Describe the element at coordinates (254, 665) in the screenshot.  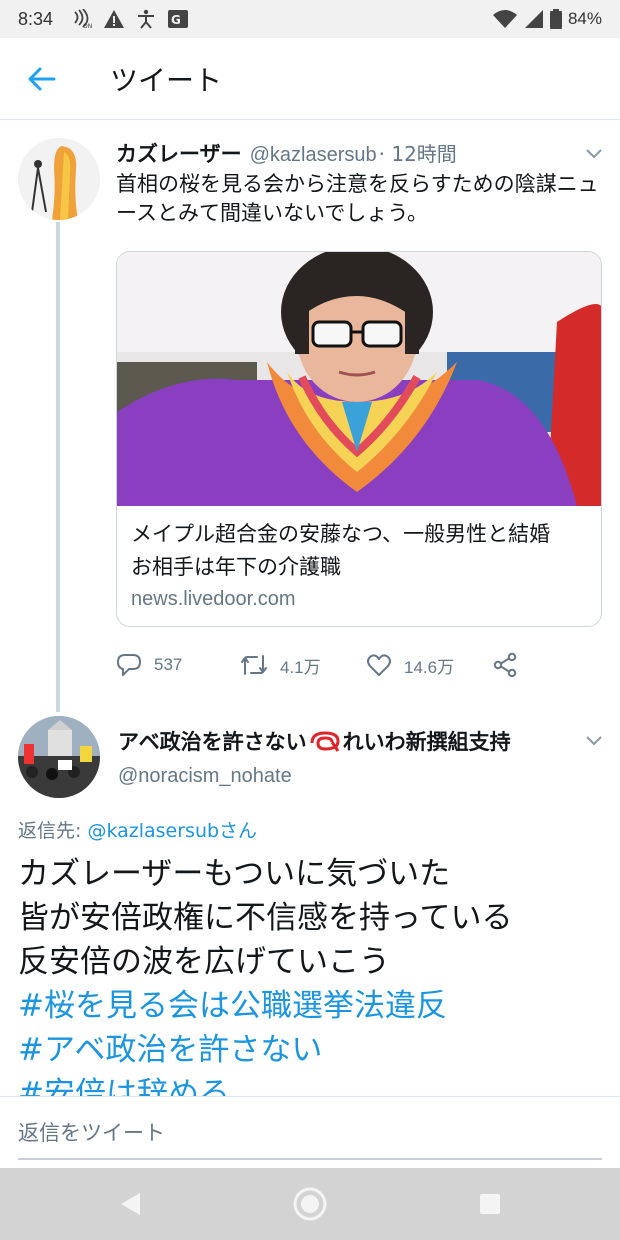
I see `retweet-icon` at that location.